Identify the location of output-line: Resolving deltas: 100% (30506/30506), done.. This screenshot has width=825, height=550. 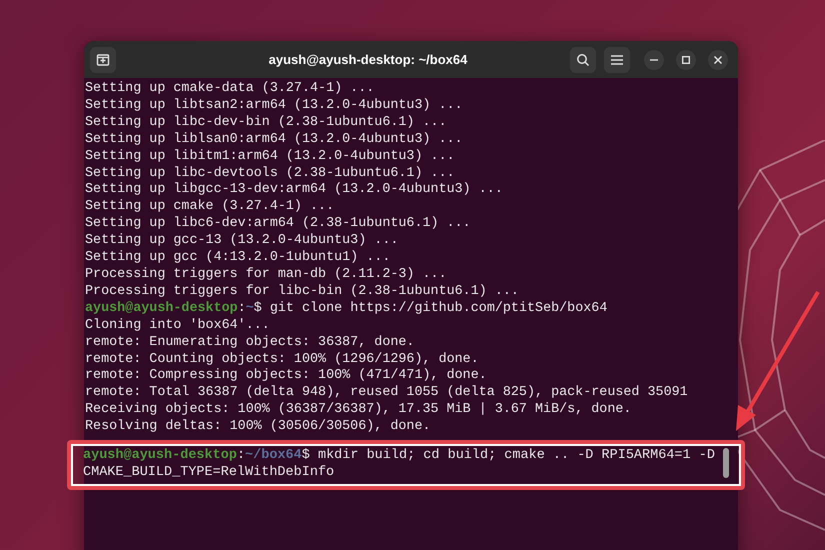
(258, 427).